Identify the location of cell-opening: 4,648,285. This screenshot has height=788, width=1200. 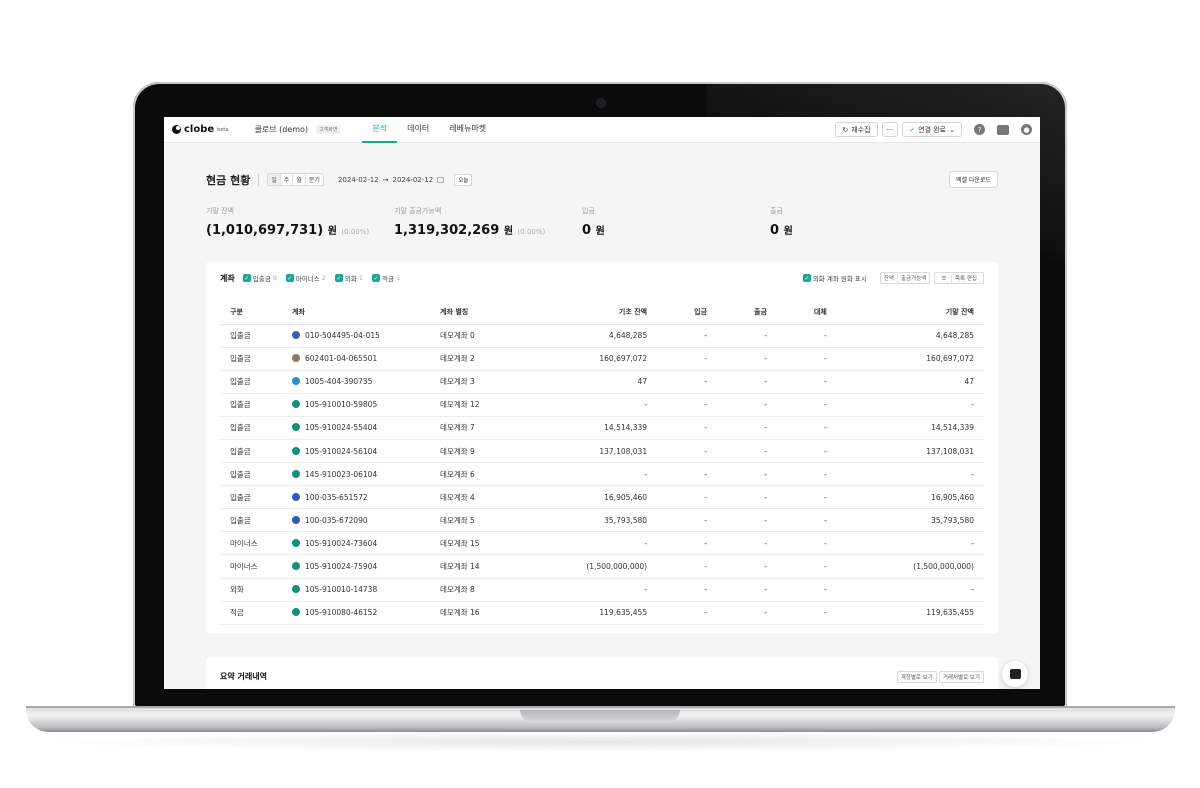
(584, 336).